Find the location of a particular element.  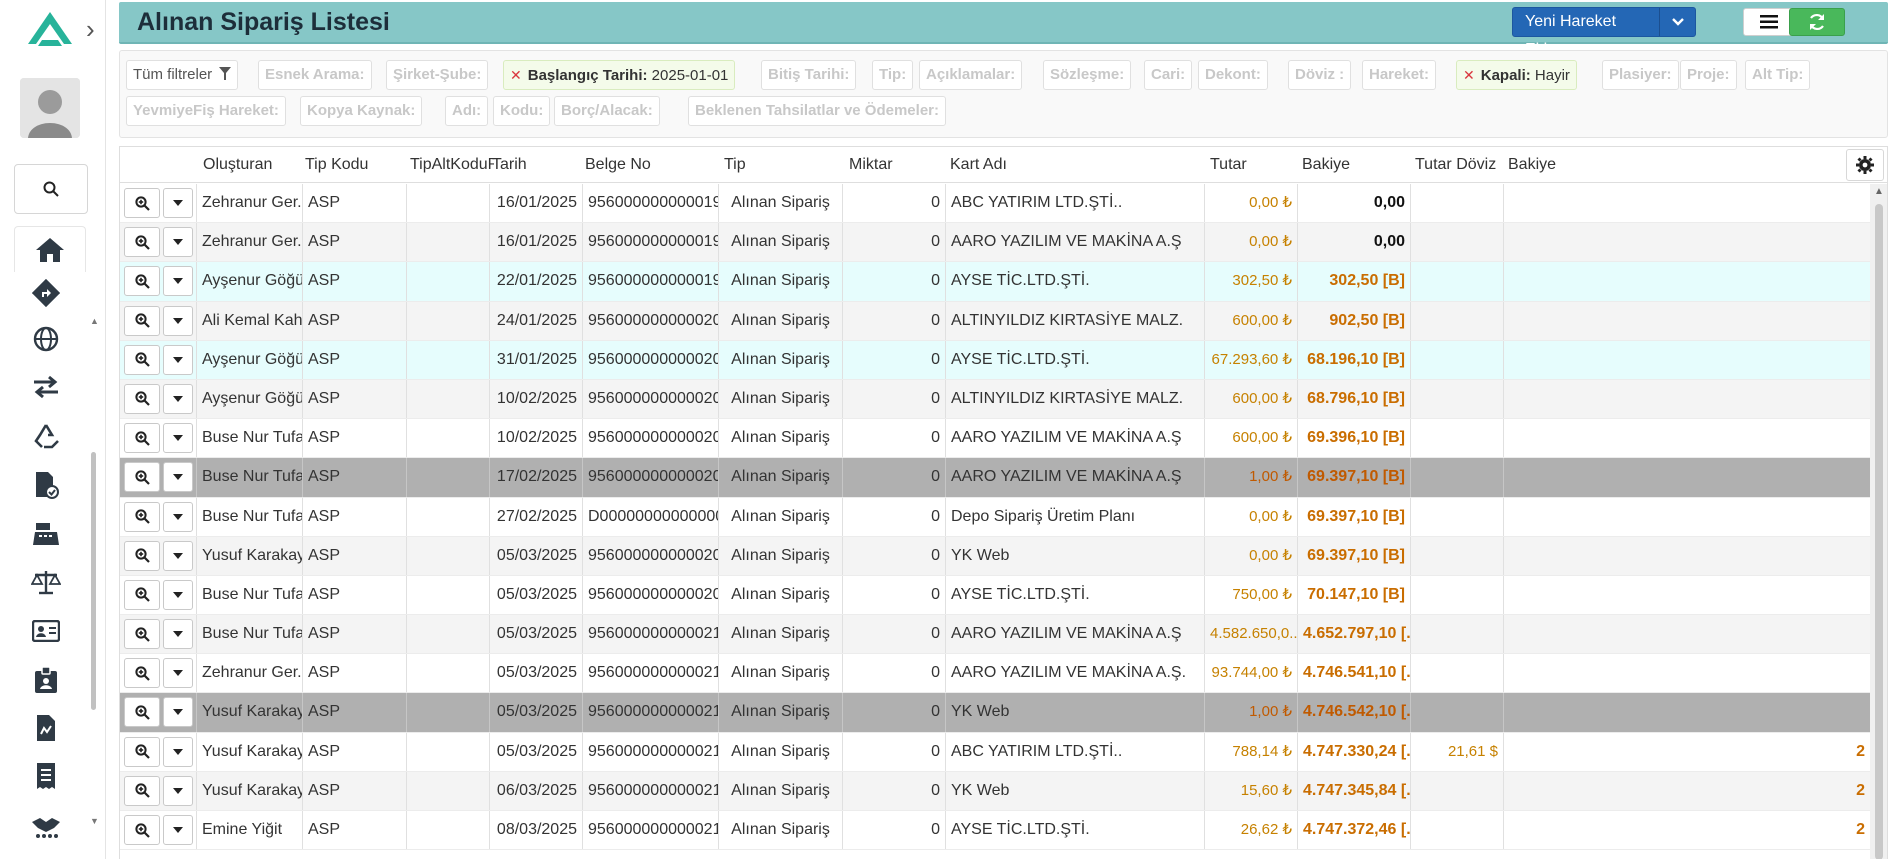

filter-chip: Sözleşme: is located at coordinates (1087, 75).